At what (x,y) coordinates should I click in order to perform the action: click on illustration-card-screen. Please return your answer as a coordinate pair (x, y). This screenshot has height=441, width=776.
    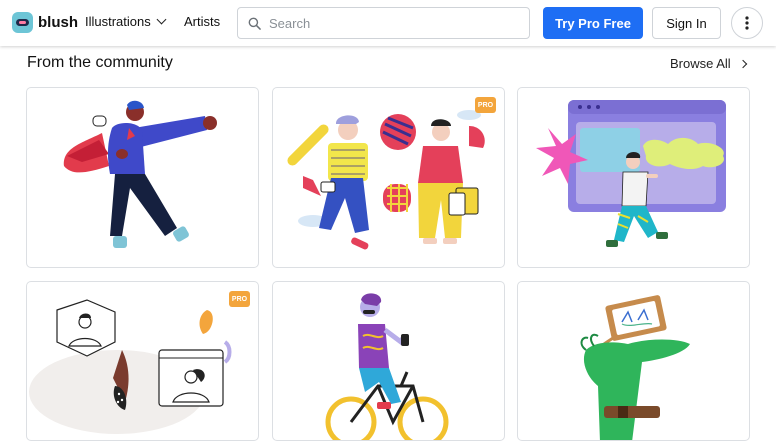
    Looking at the image, I should click on (633, 177).